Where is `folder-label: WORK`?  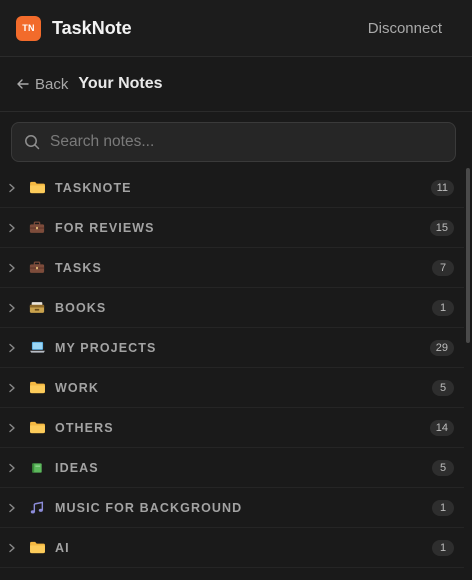 folder-label: WORK is located at coordinates (77, 387).